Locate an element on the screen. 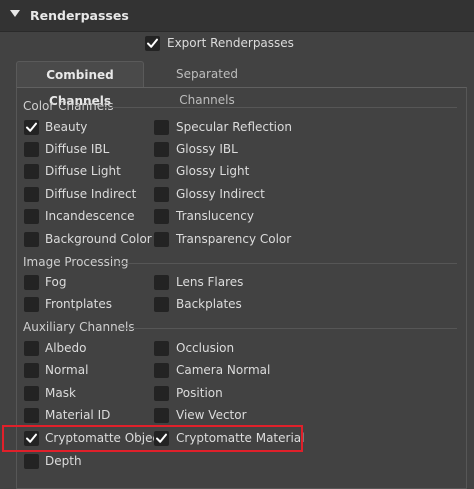  transparency-color-checkbox is located at coordinates (161, 239).